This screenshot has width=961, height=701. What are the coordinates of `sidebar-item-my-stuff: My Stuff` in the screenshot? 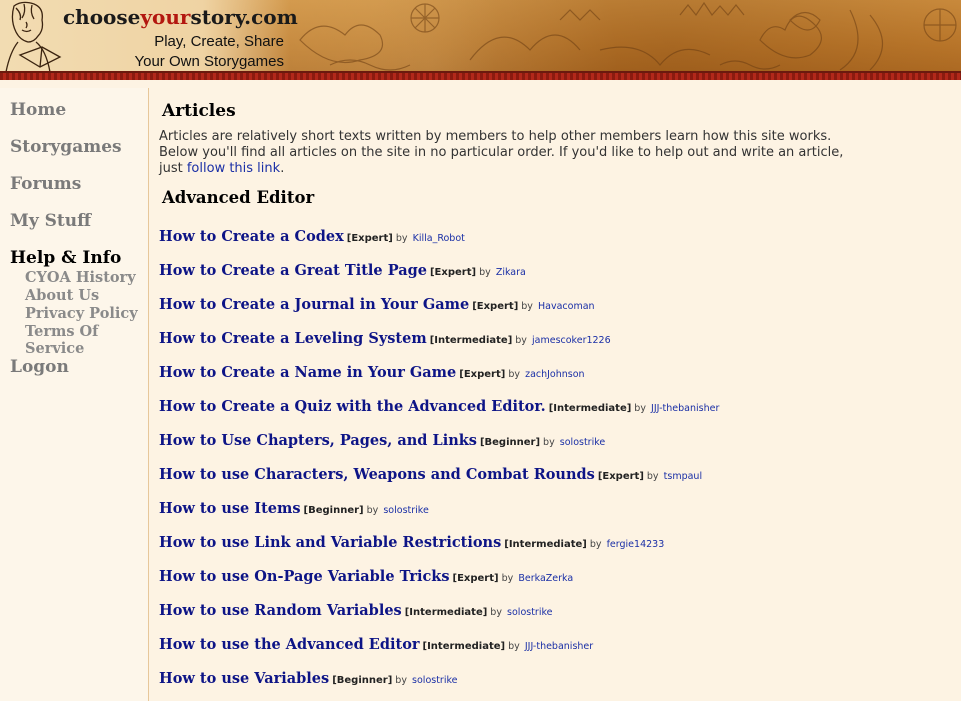 It's located at (50, 221).